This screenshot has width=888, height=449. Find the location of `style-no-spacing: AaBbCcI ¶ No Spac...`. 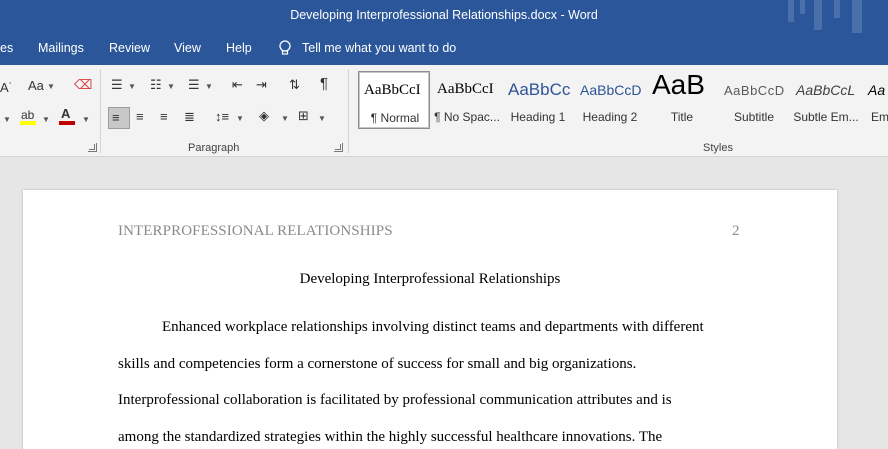

style-no-spacing: AaBbCcI ¶ No Spac... is located at coordinates (467, 100).